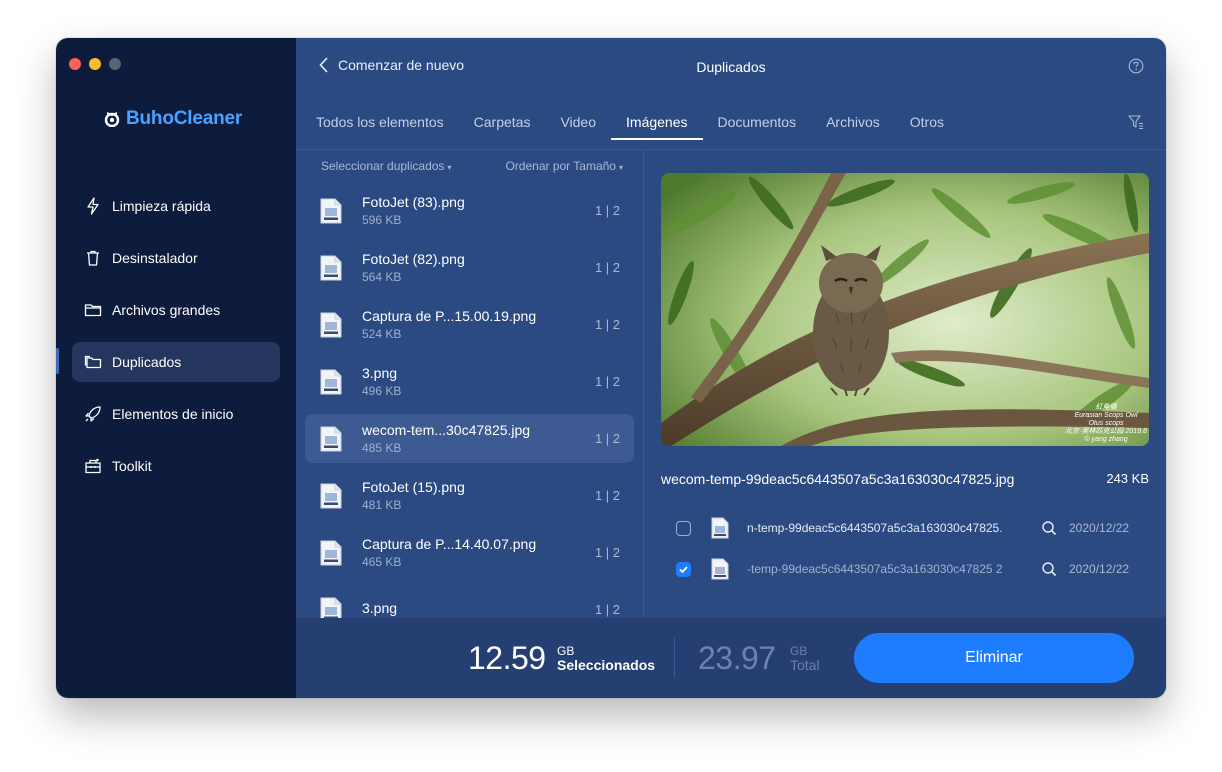 The height and width of the screenshot is (772, 1222). I want to click on close-button, so click(75, 64).